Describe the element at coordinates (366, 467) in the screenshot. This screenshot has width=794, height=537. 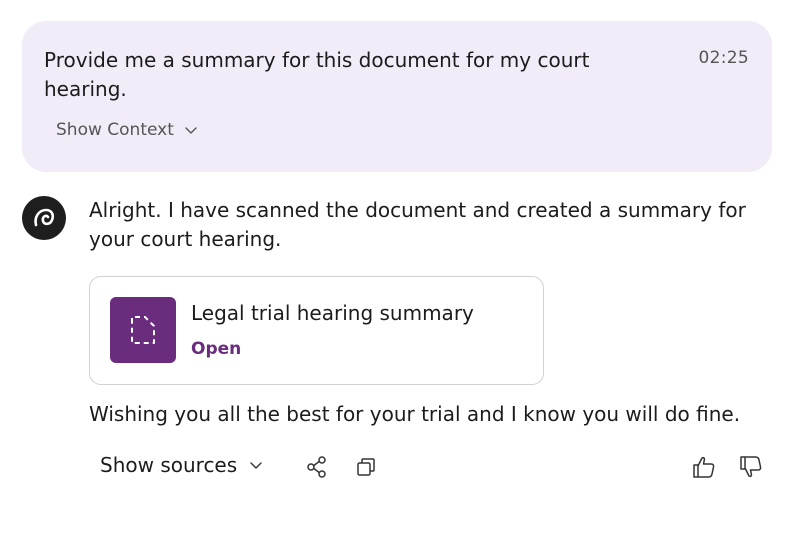
I see `copy-icon` at that location.